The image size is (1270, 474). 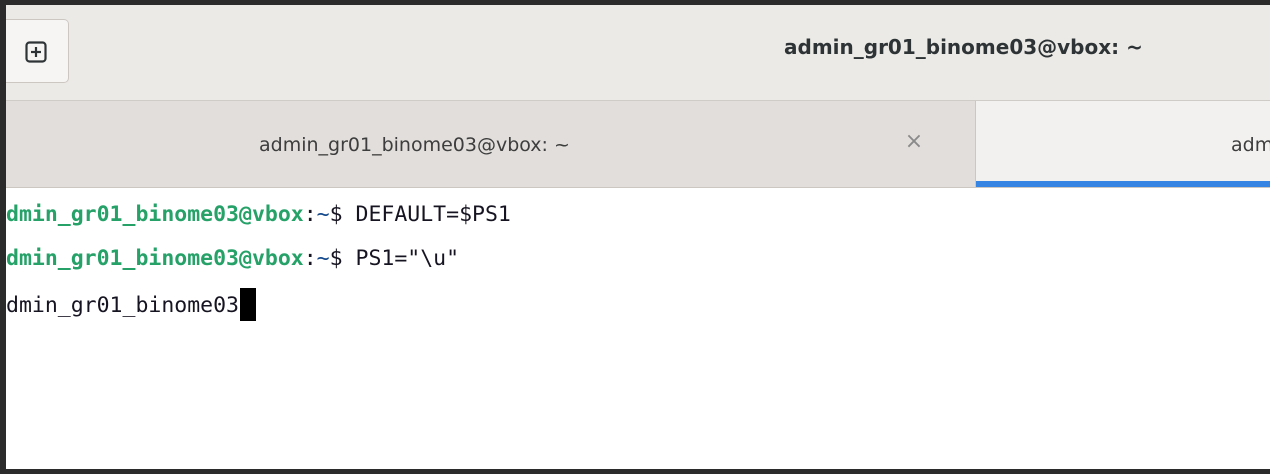 What do you see at coordinates (914, 142) in the screenshot?
I see `close-tab-icon: ×` at bounding box center [914, 142].